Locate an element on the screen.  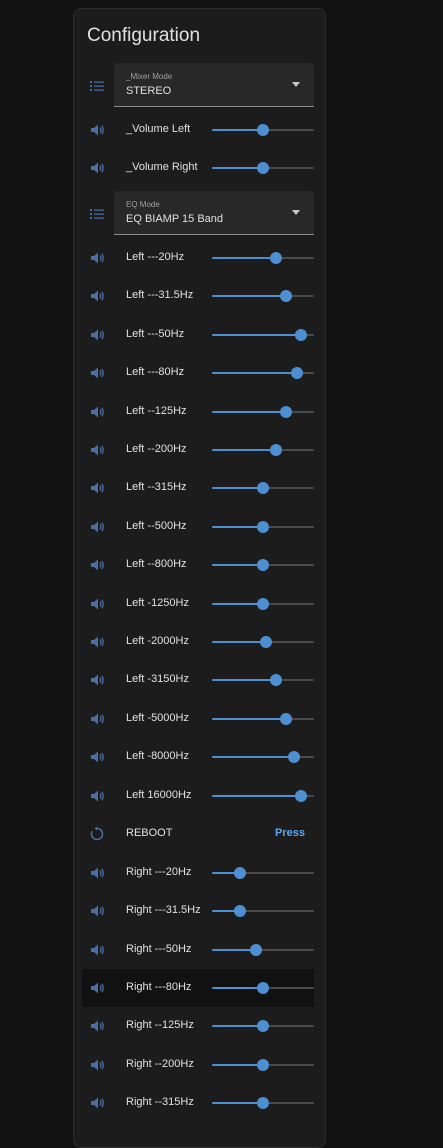
slider-row: _Volume Right is located at coordinates (198, 168).